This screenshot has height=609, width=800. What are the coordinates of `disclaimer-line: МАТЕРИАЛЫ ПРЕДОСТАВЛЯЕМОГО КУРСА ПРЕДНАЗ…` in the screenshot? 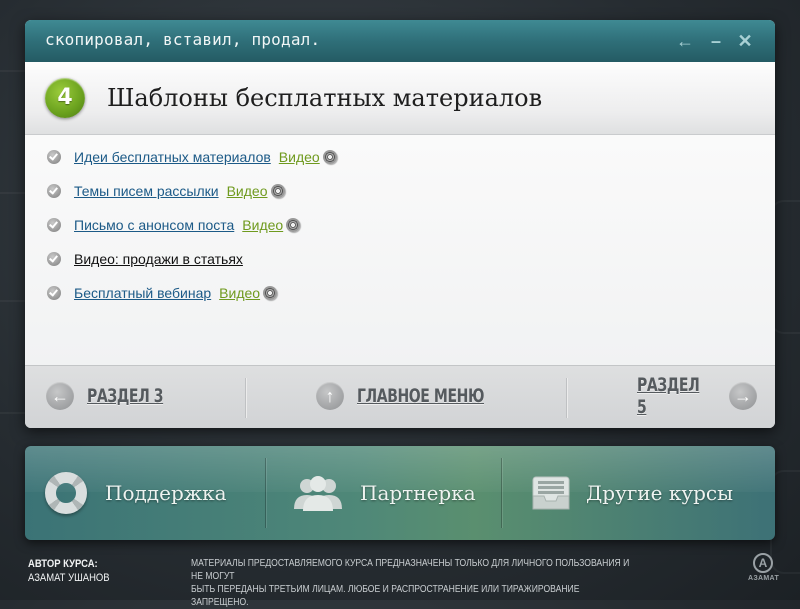 It's located at (410, 570).